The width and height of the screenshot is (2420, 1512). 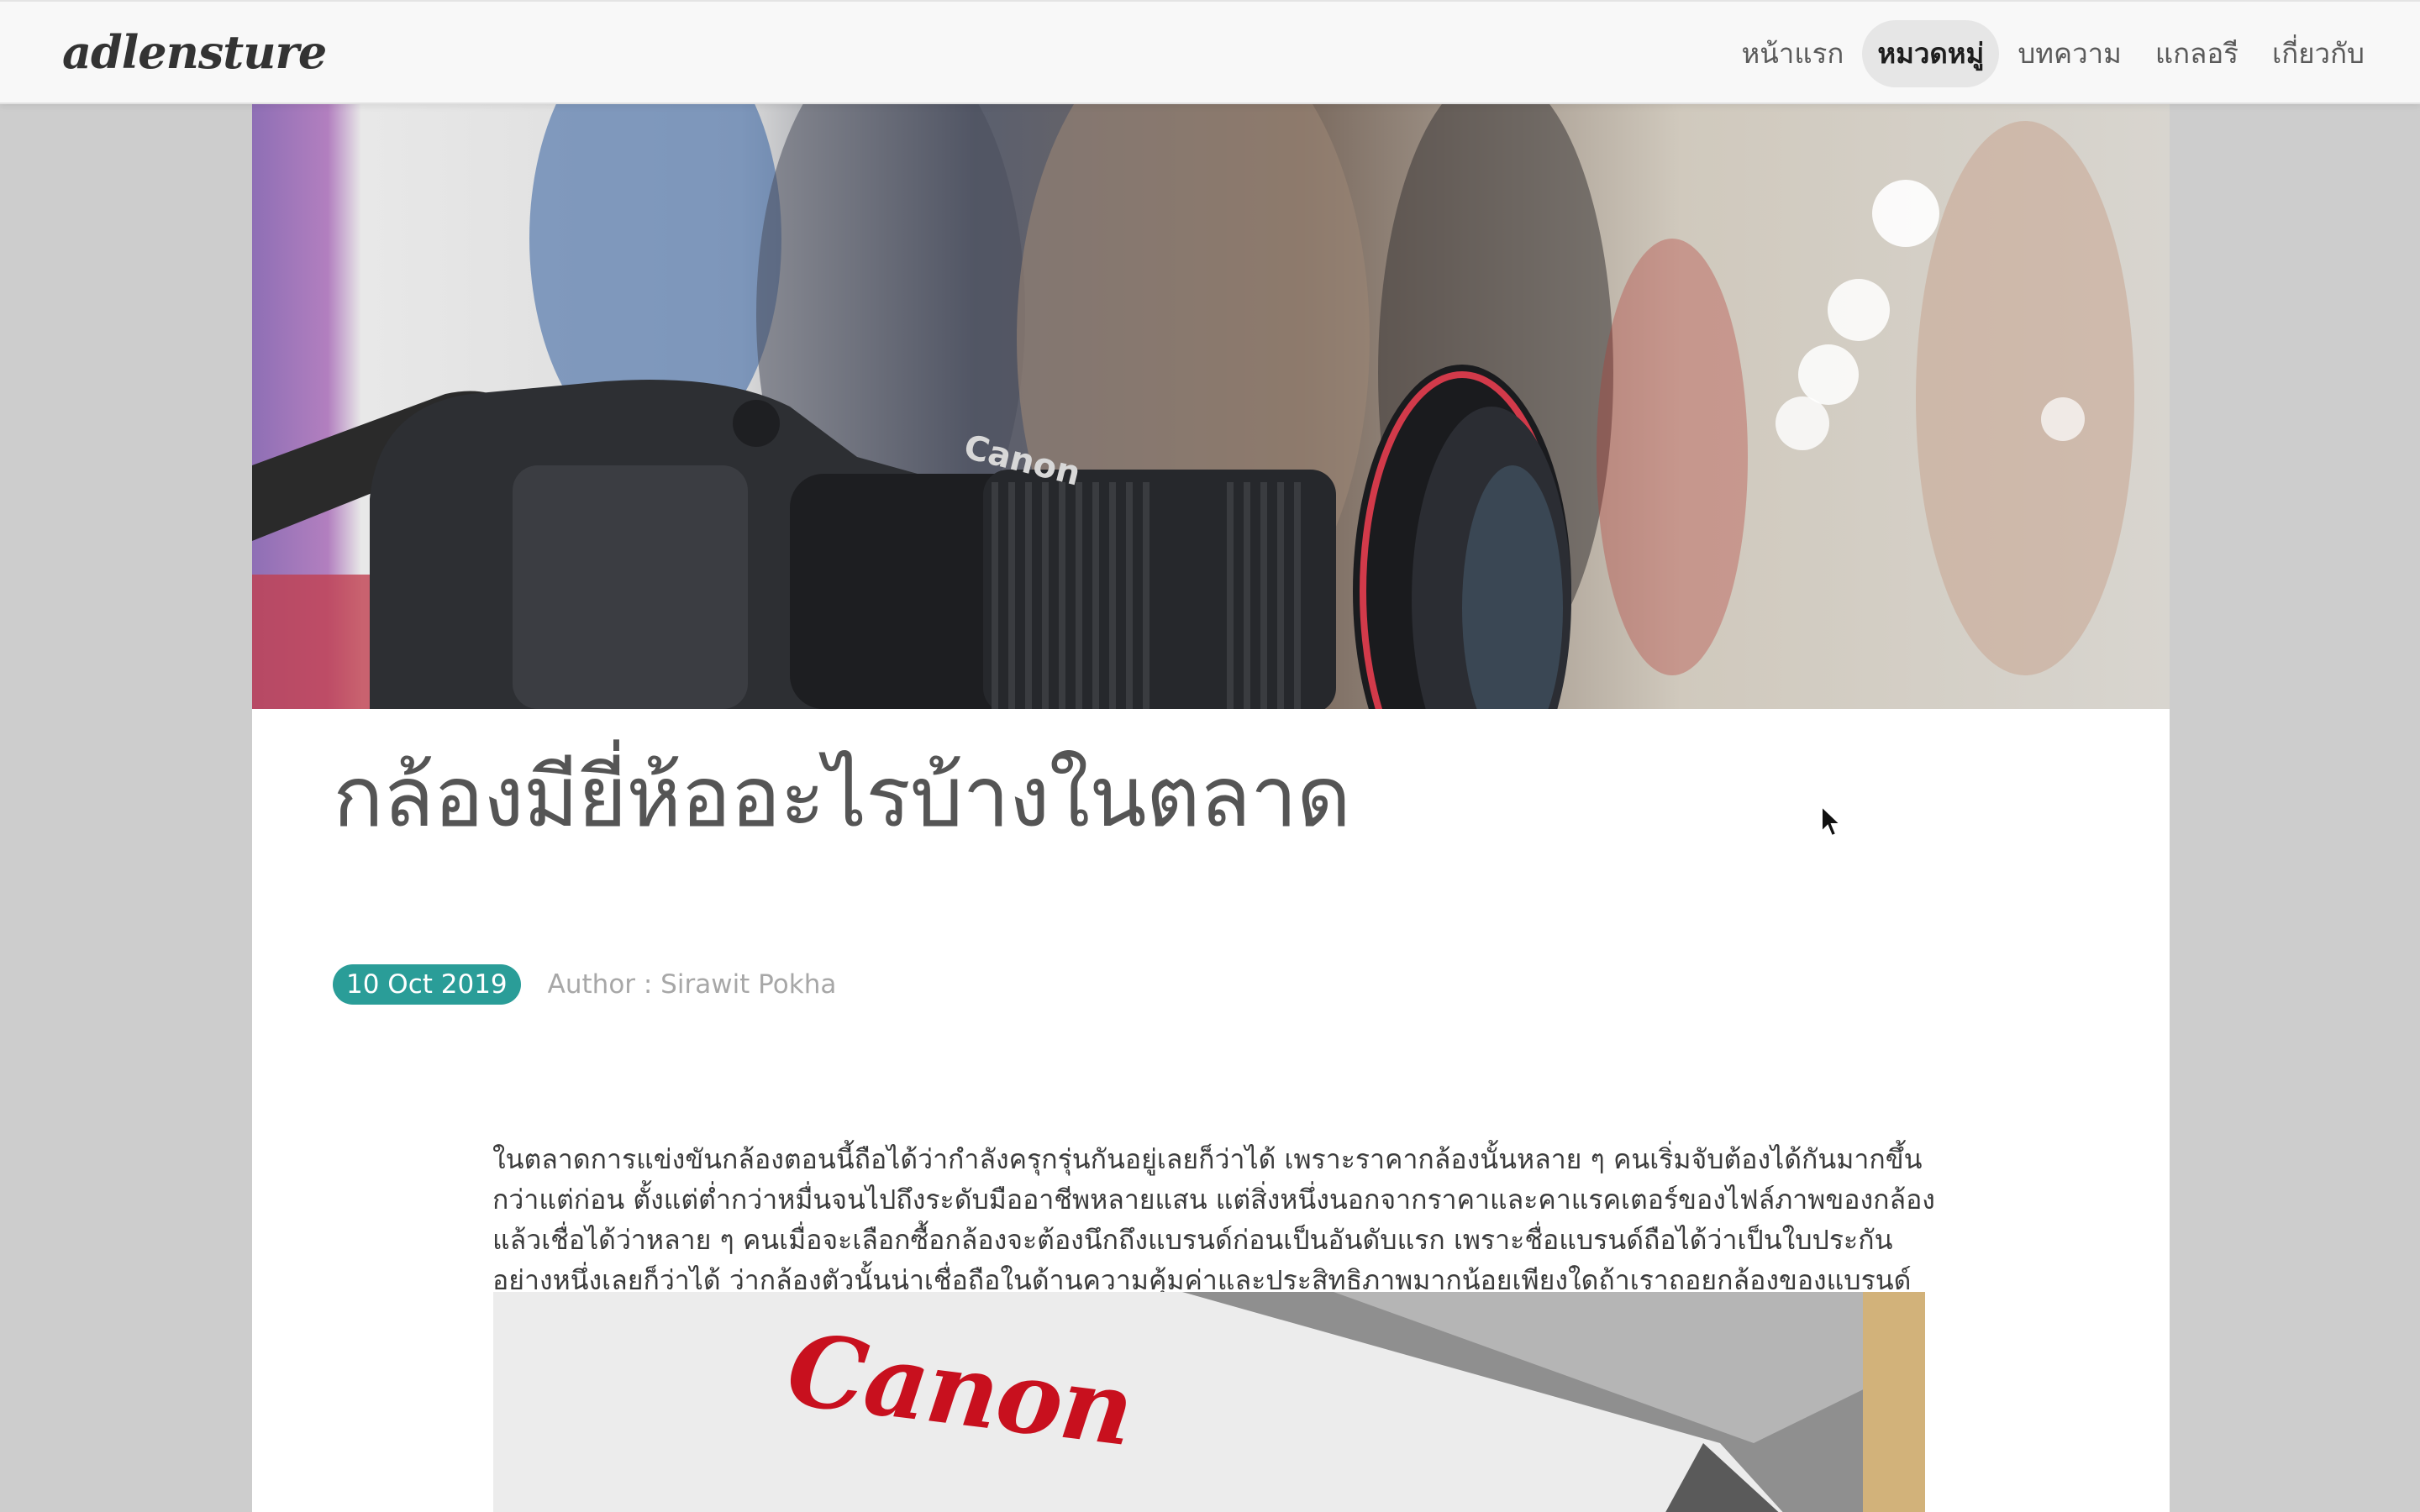 I want to click on article-meta: 10 Oct 2019 Author : Sirawit Pokha, so click(x=584, y=984).